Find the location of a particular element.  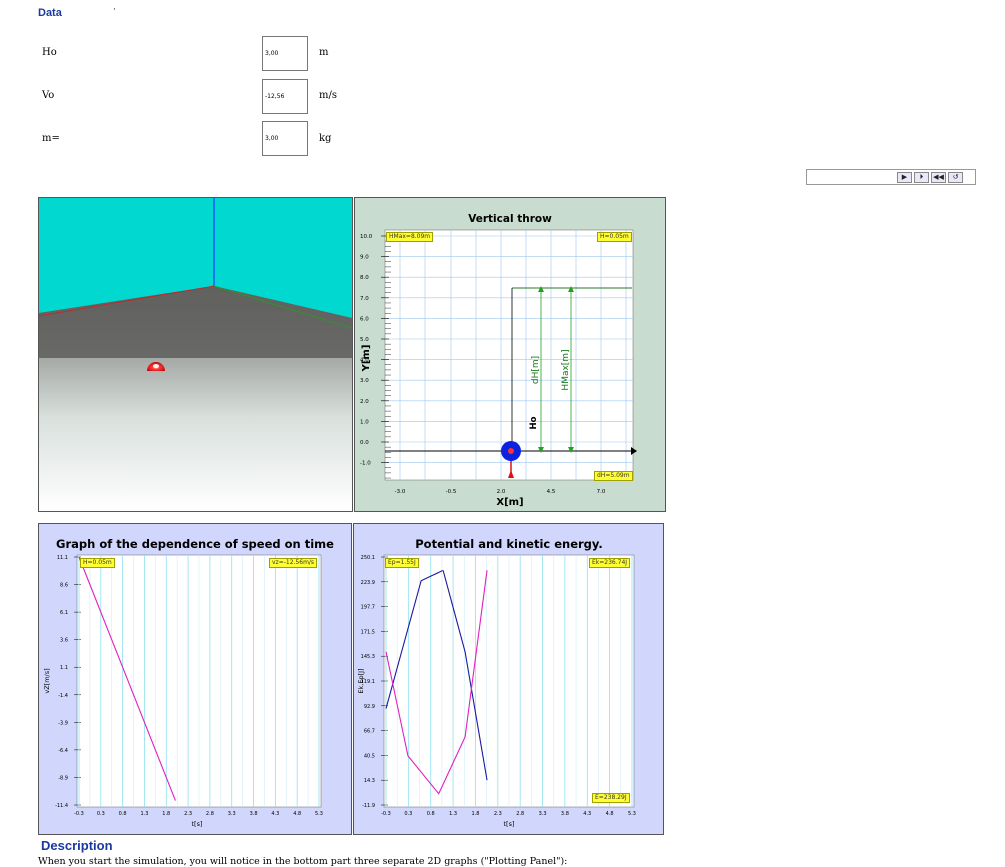

scene-3d-view is located at coordinates (195, 354).